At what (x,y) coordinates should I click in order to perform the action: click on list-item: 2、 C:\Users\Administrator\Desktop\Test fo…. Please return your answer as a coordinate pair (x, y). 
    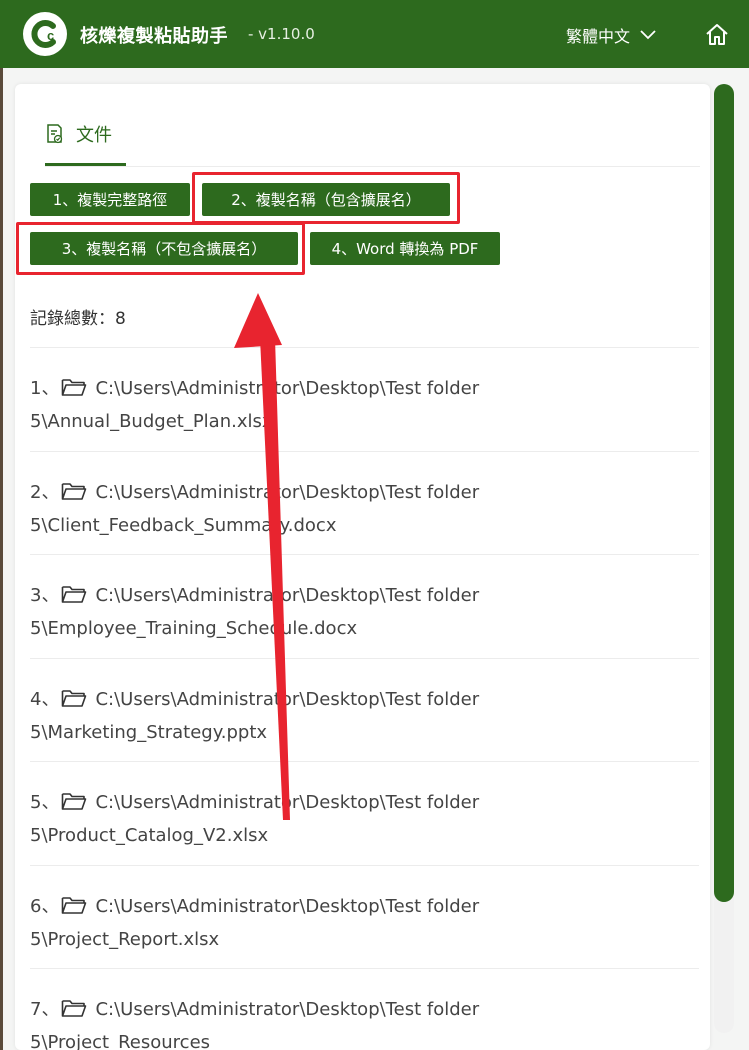
    Looking at the image, I should click on (364, 496).